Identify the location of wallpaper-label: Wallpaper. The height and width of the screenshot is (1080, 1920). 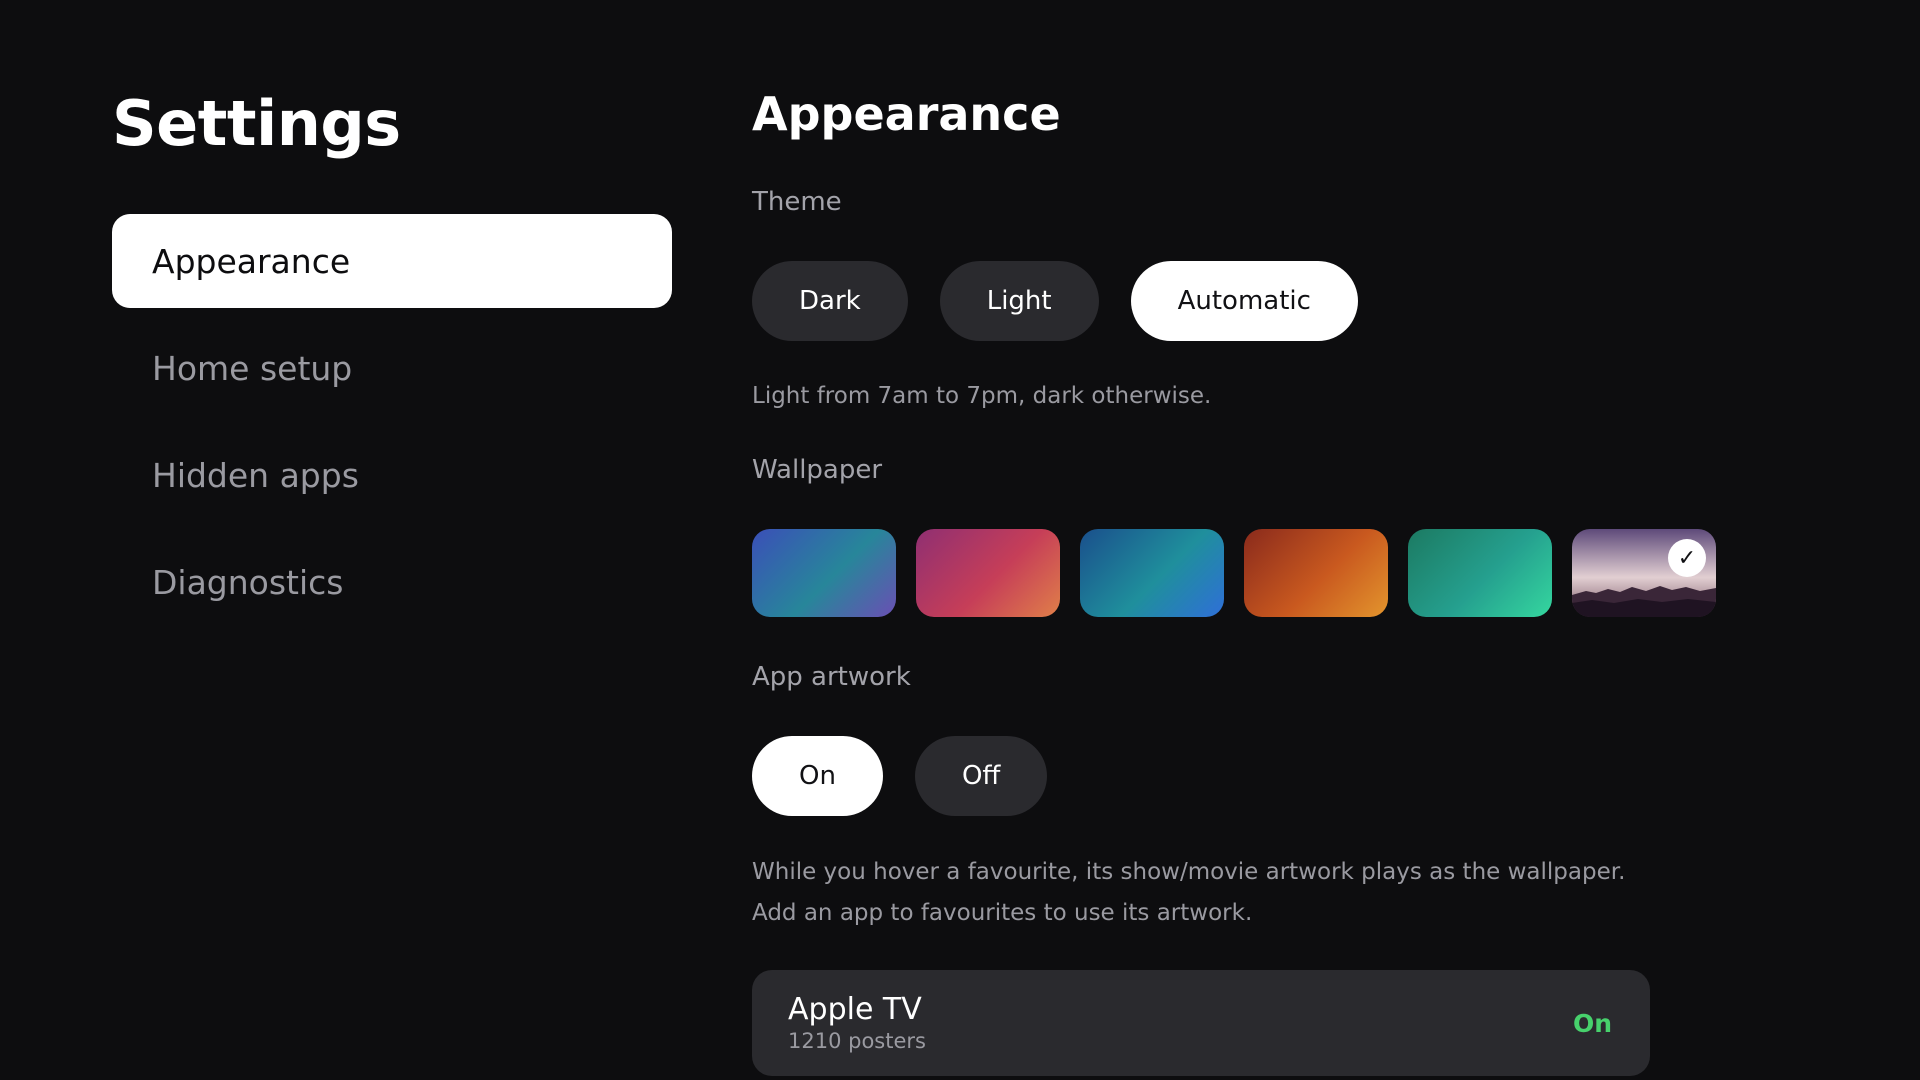
(817, 470).